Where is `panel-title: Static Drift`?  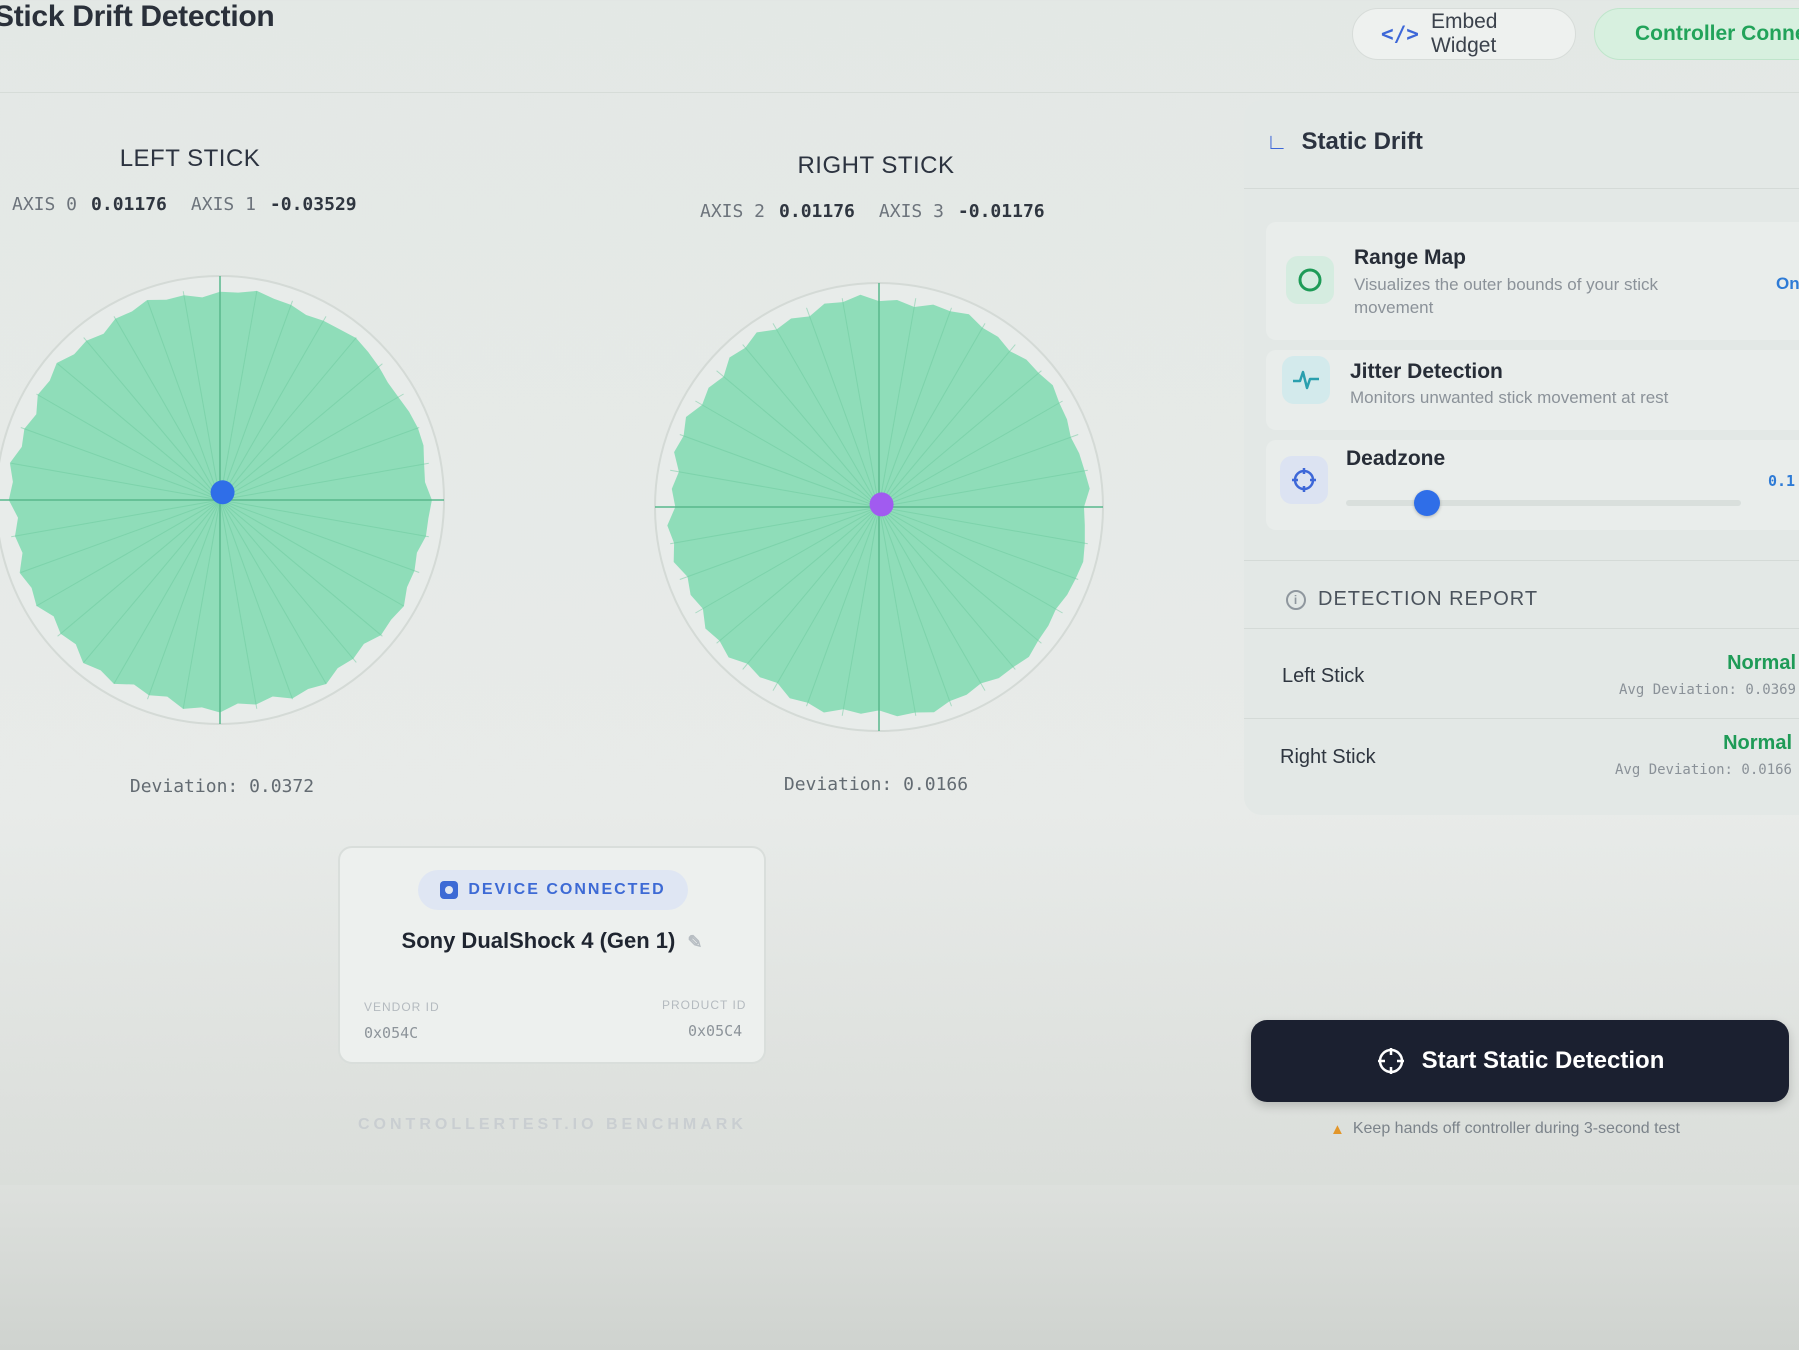
panel-title: Static Drift is located at coordinates (1362, 141).